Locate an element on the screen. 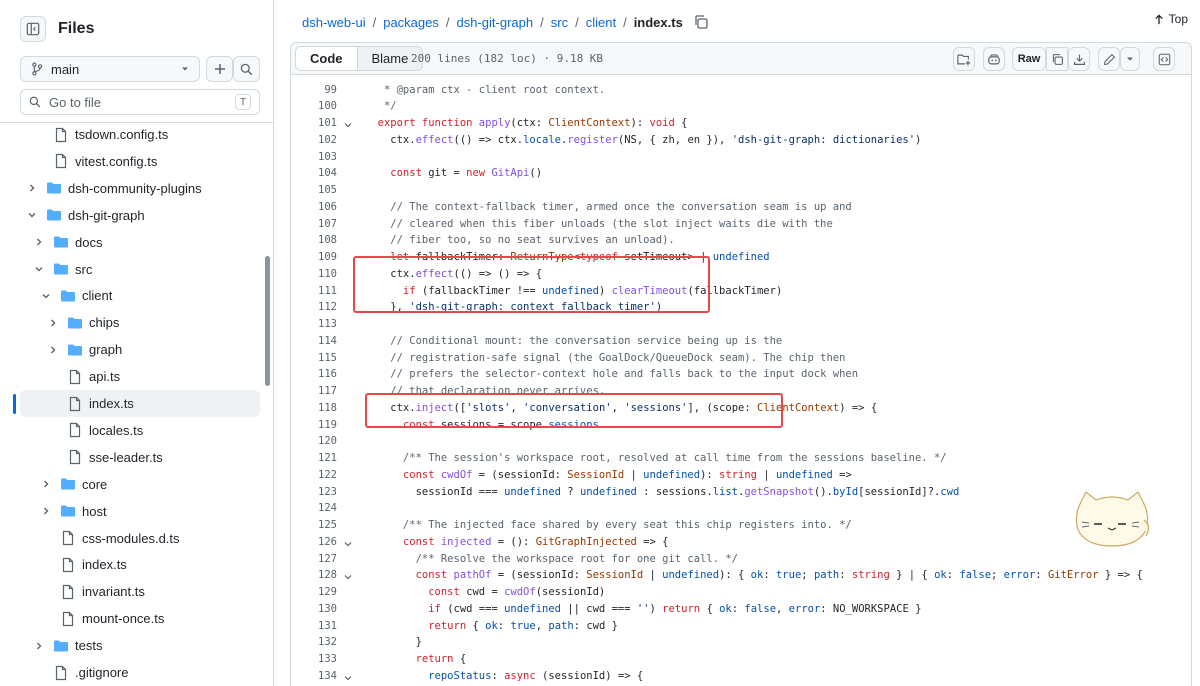 The image size is (1200, 686). code-line: 104 const git = new GitApi() is located at coordinates (741, 173).